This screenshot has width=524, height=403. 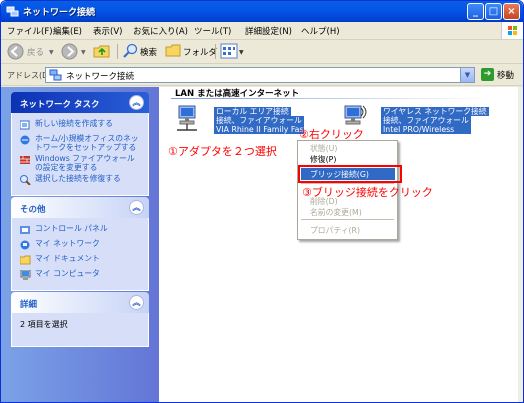 I want to click on task-label: 選択した接続を修復する, so click(x=78, y=178).